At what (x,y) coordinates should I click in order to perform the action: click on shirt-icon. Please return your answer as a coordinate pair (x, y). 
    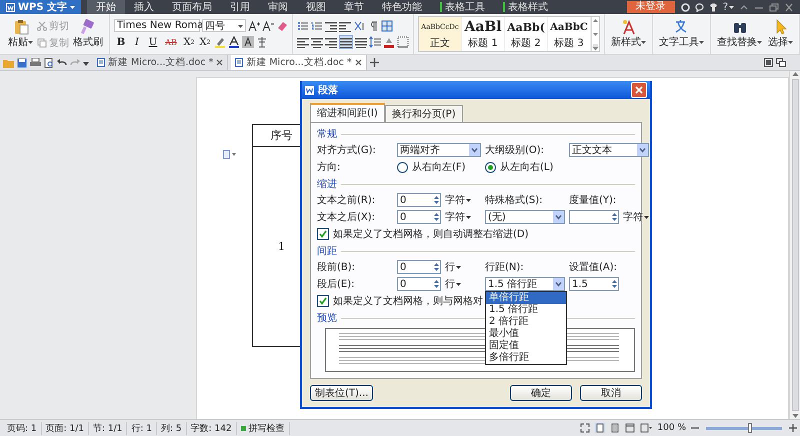
    Looking at the image, I should click on (713, 7).